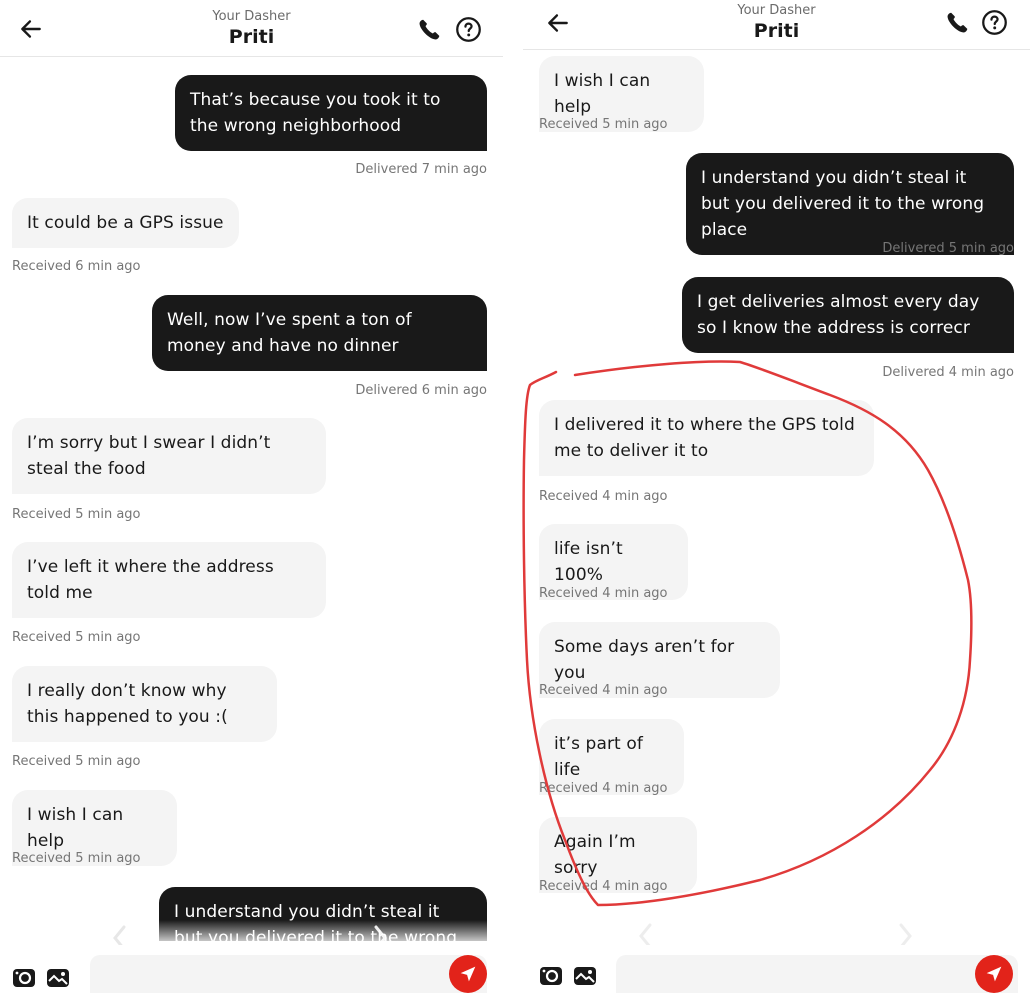 This screenshot has width=1030, height=993. I want to click on message-status: Delivered 4 min ago, so click(948, 372).